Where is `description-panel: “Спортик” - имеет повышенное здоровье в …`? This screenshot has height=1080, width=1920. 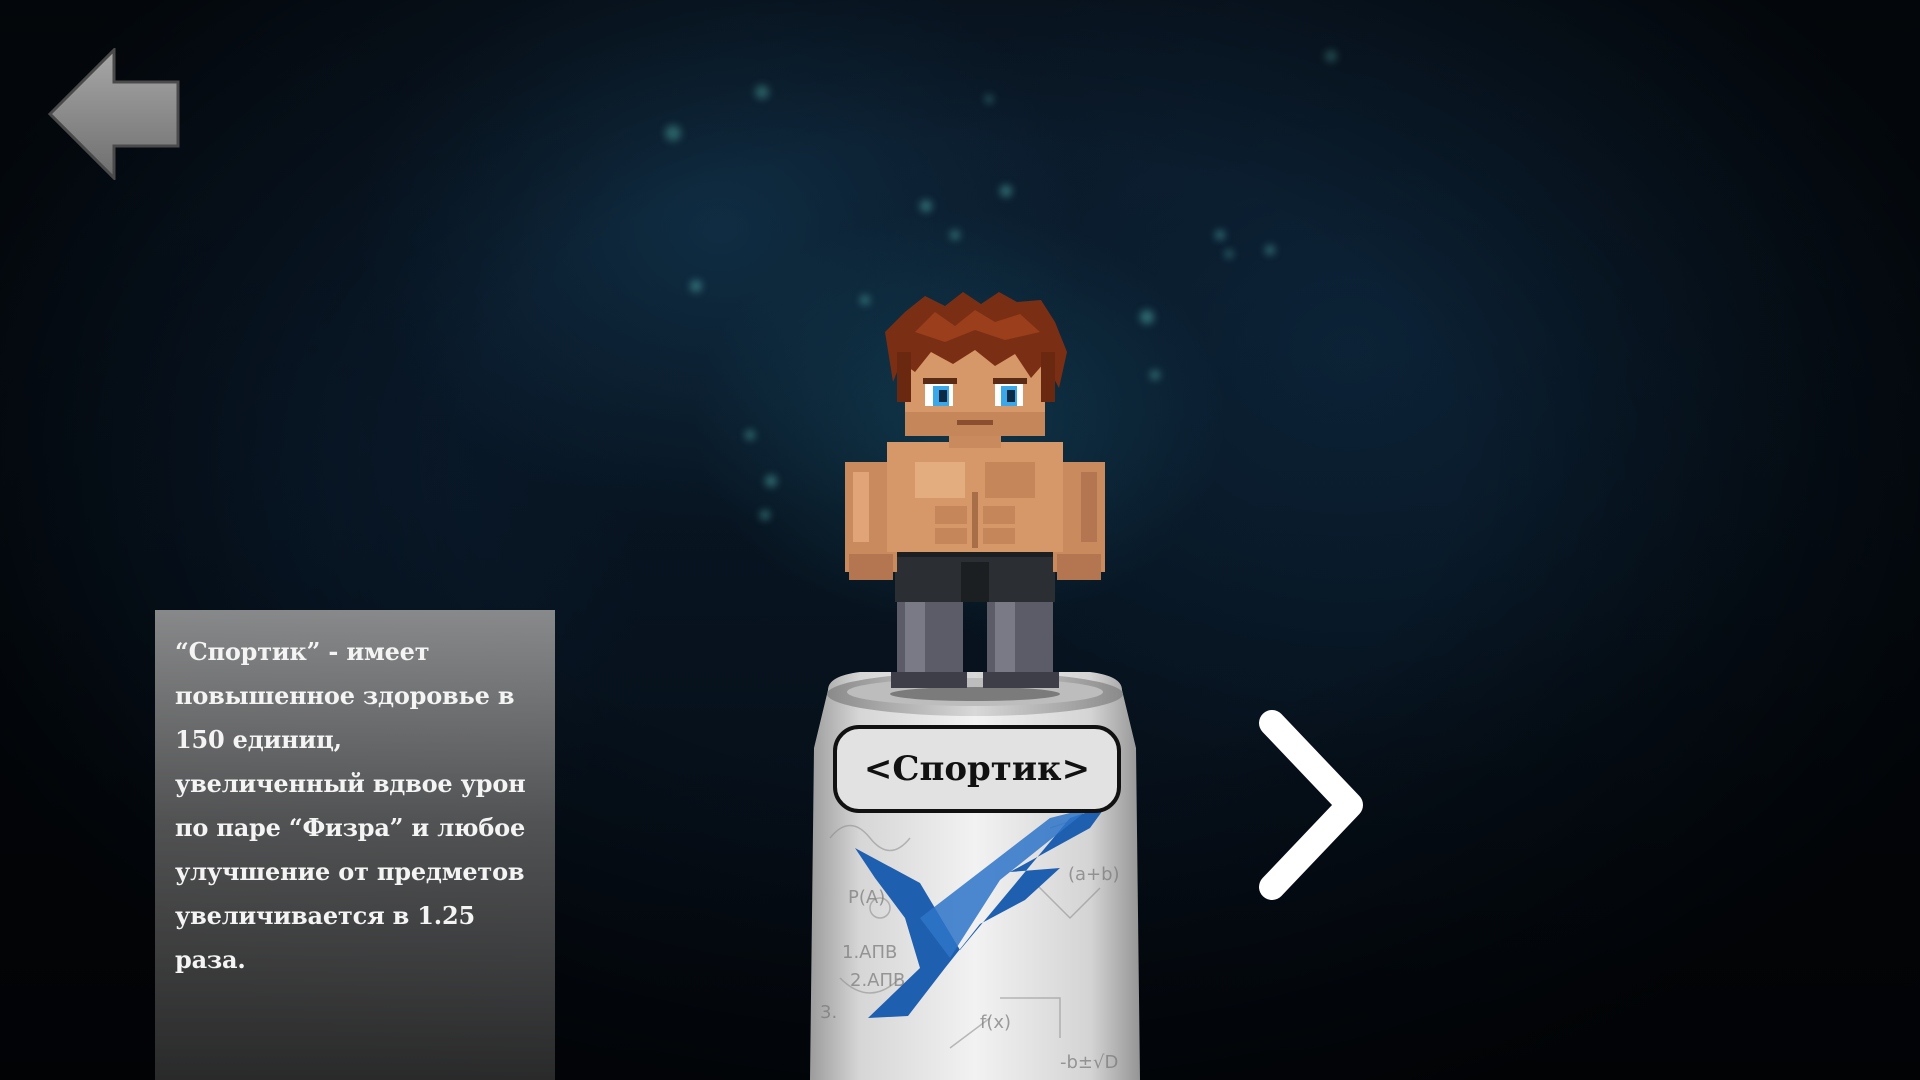
description-panel: “Спортик” - имеет повышенное здоровье в … is located at coordinates (355, 845).